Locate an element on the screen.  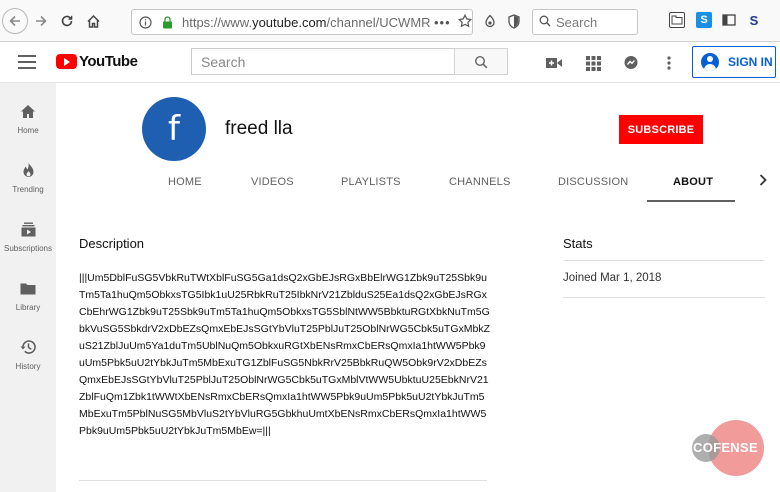
sidebar-item-label: Home is located at coordinates (28, 130).